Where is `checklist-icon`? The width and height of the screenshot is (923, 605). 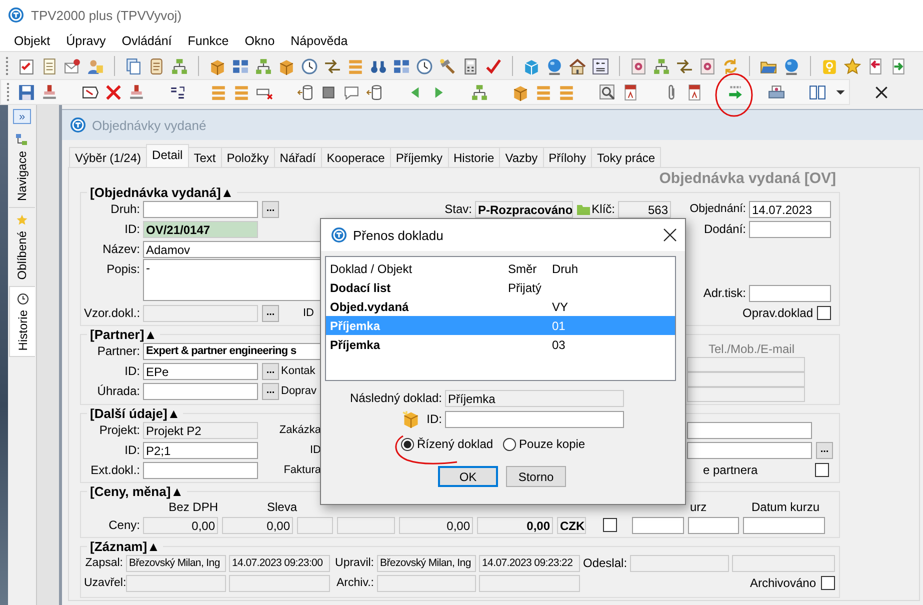
checklist-icon is located at coordinates (26, 66).